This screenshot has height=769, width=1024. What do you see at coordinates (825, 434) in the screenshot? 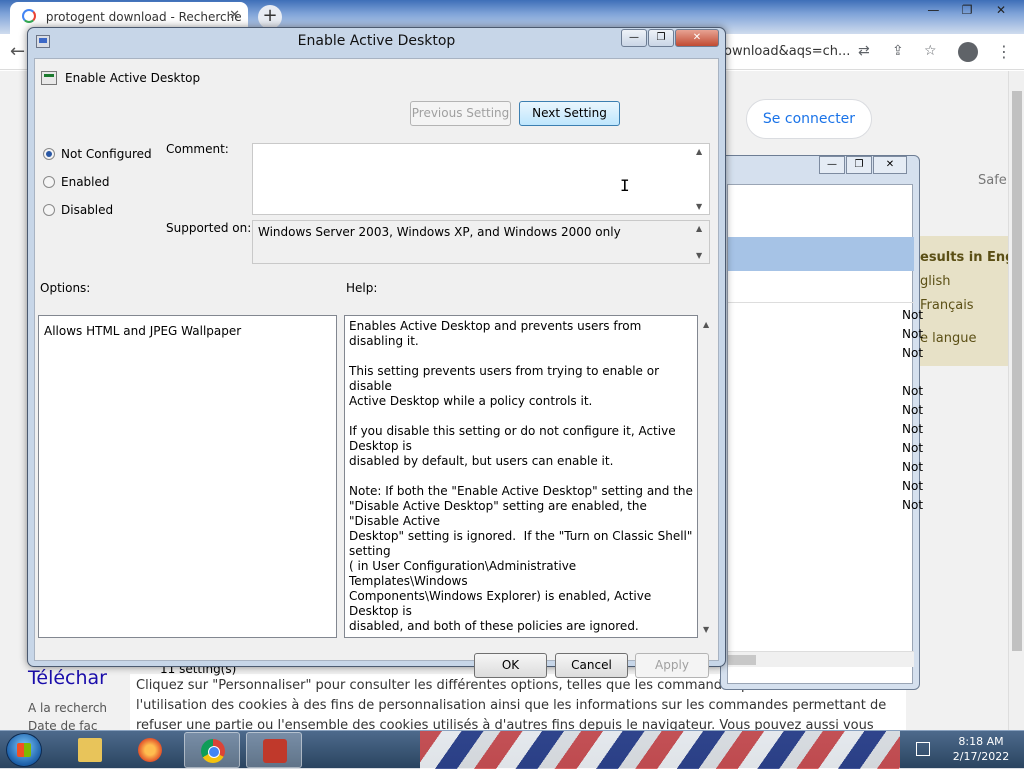
I see `gpo-settings-list: Not Not Not Not Not Not Not Not Not Not` at bounding box center [825, 434].